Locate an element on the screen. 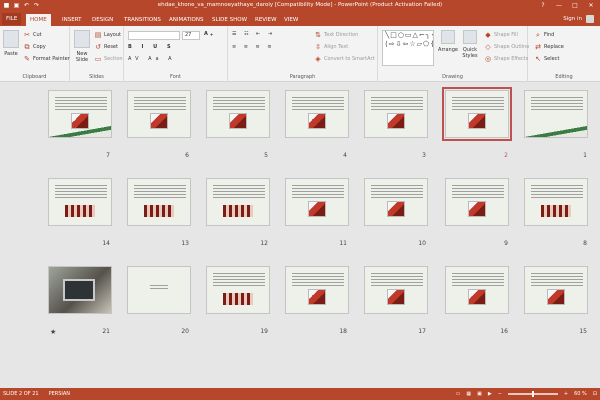 This screenshot has width=600, height=400. slide-number: 18 is located at coordinates (343, 331).